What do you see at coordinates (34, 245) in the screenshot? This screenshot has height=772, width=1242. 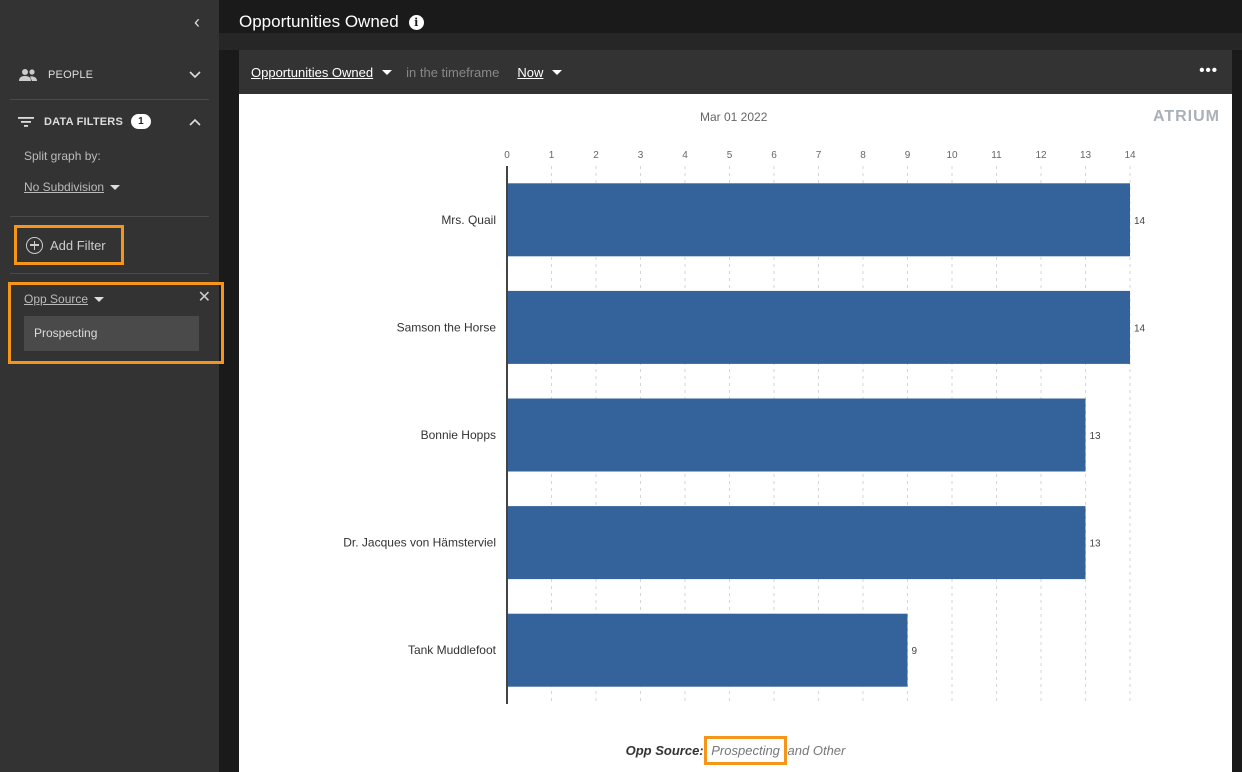 I see `plus-circle-icon` at bounding box center [34, 245].